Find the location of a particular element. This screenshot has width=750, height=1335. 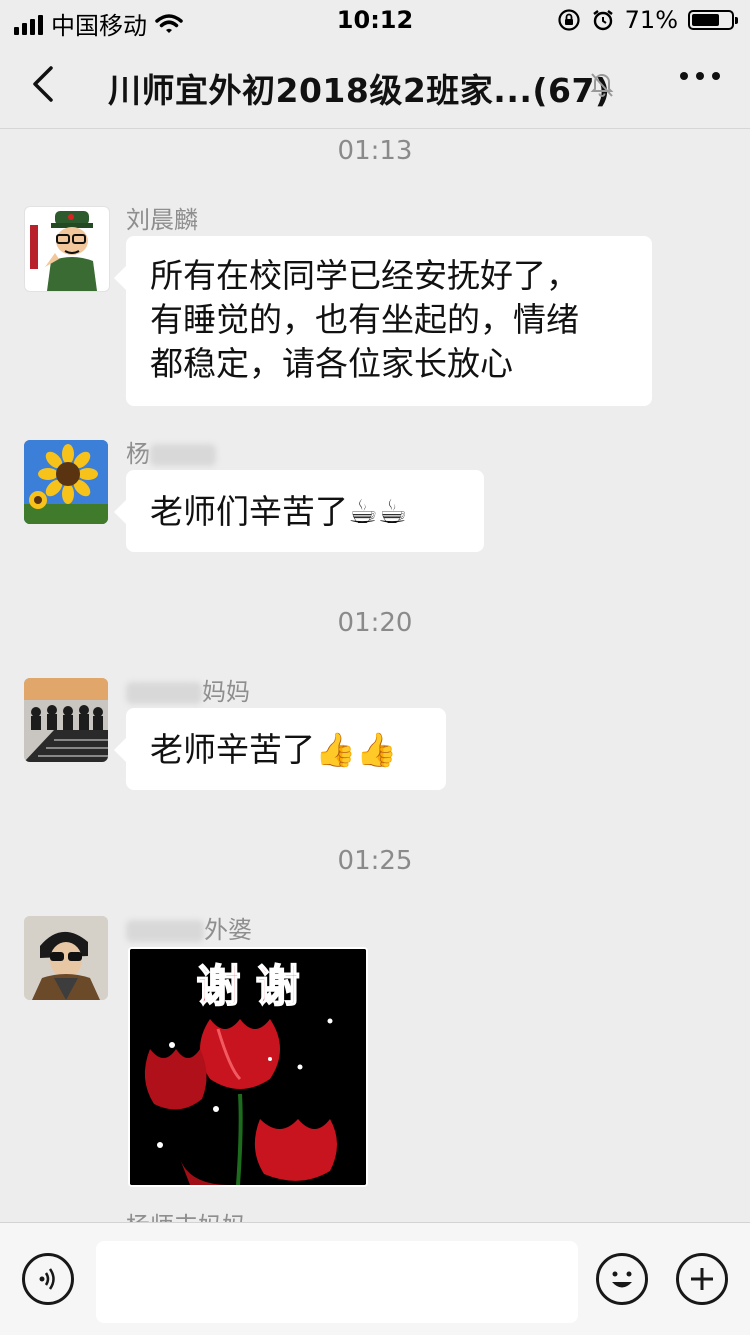

more-functions-button is located at coordinates (702, 1279).